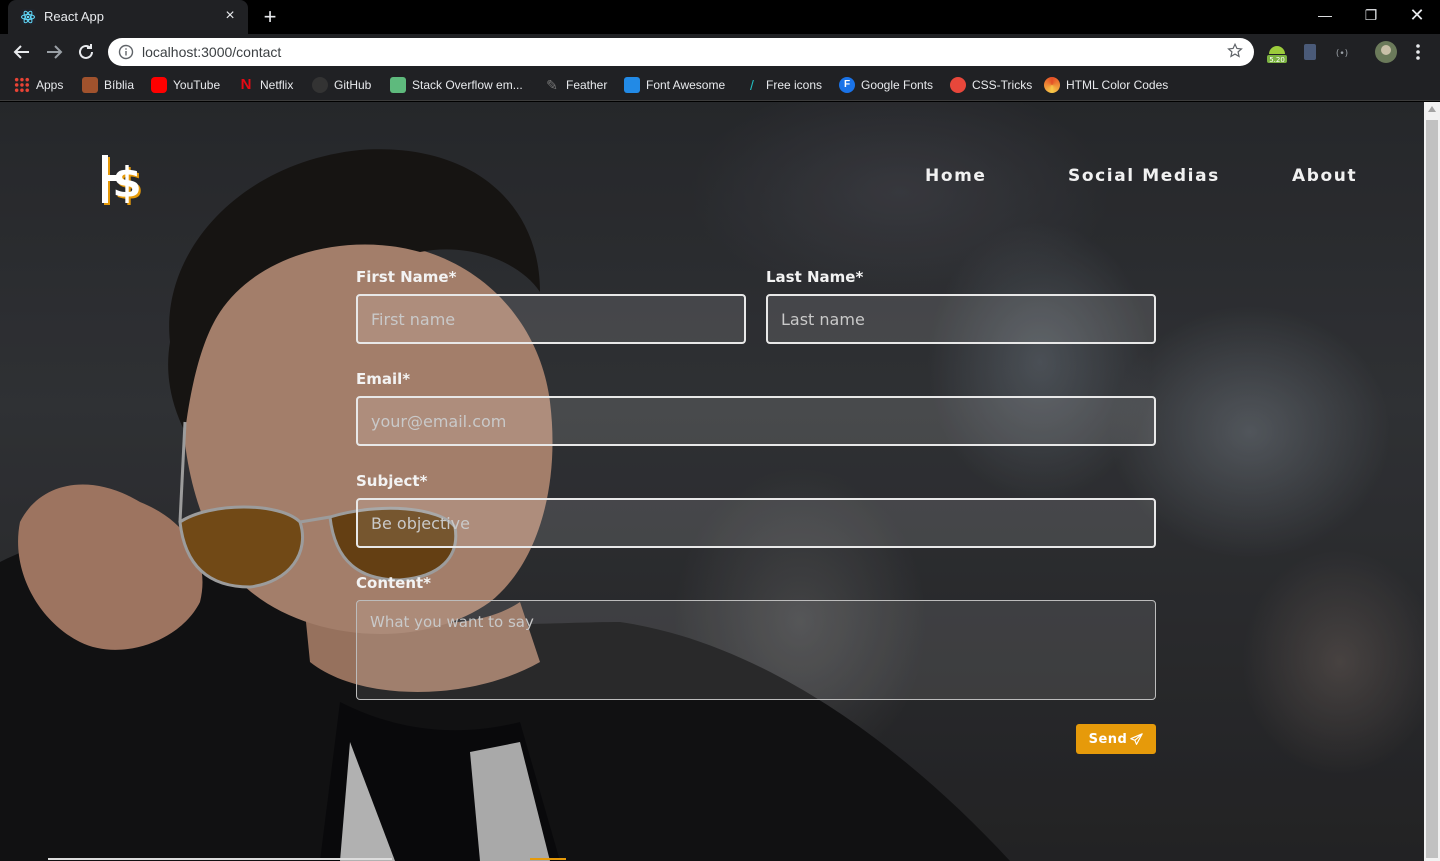 This screenshot has height=861, width=1440. Describe the element at coordinates (756, 650) in the screenshot. I see `content-textarea` at that location.